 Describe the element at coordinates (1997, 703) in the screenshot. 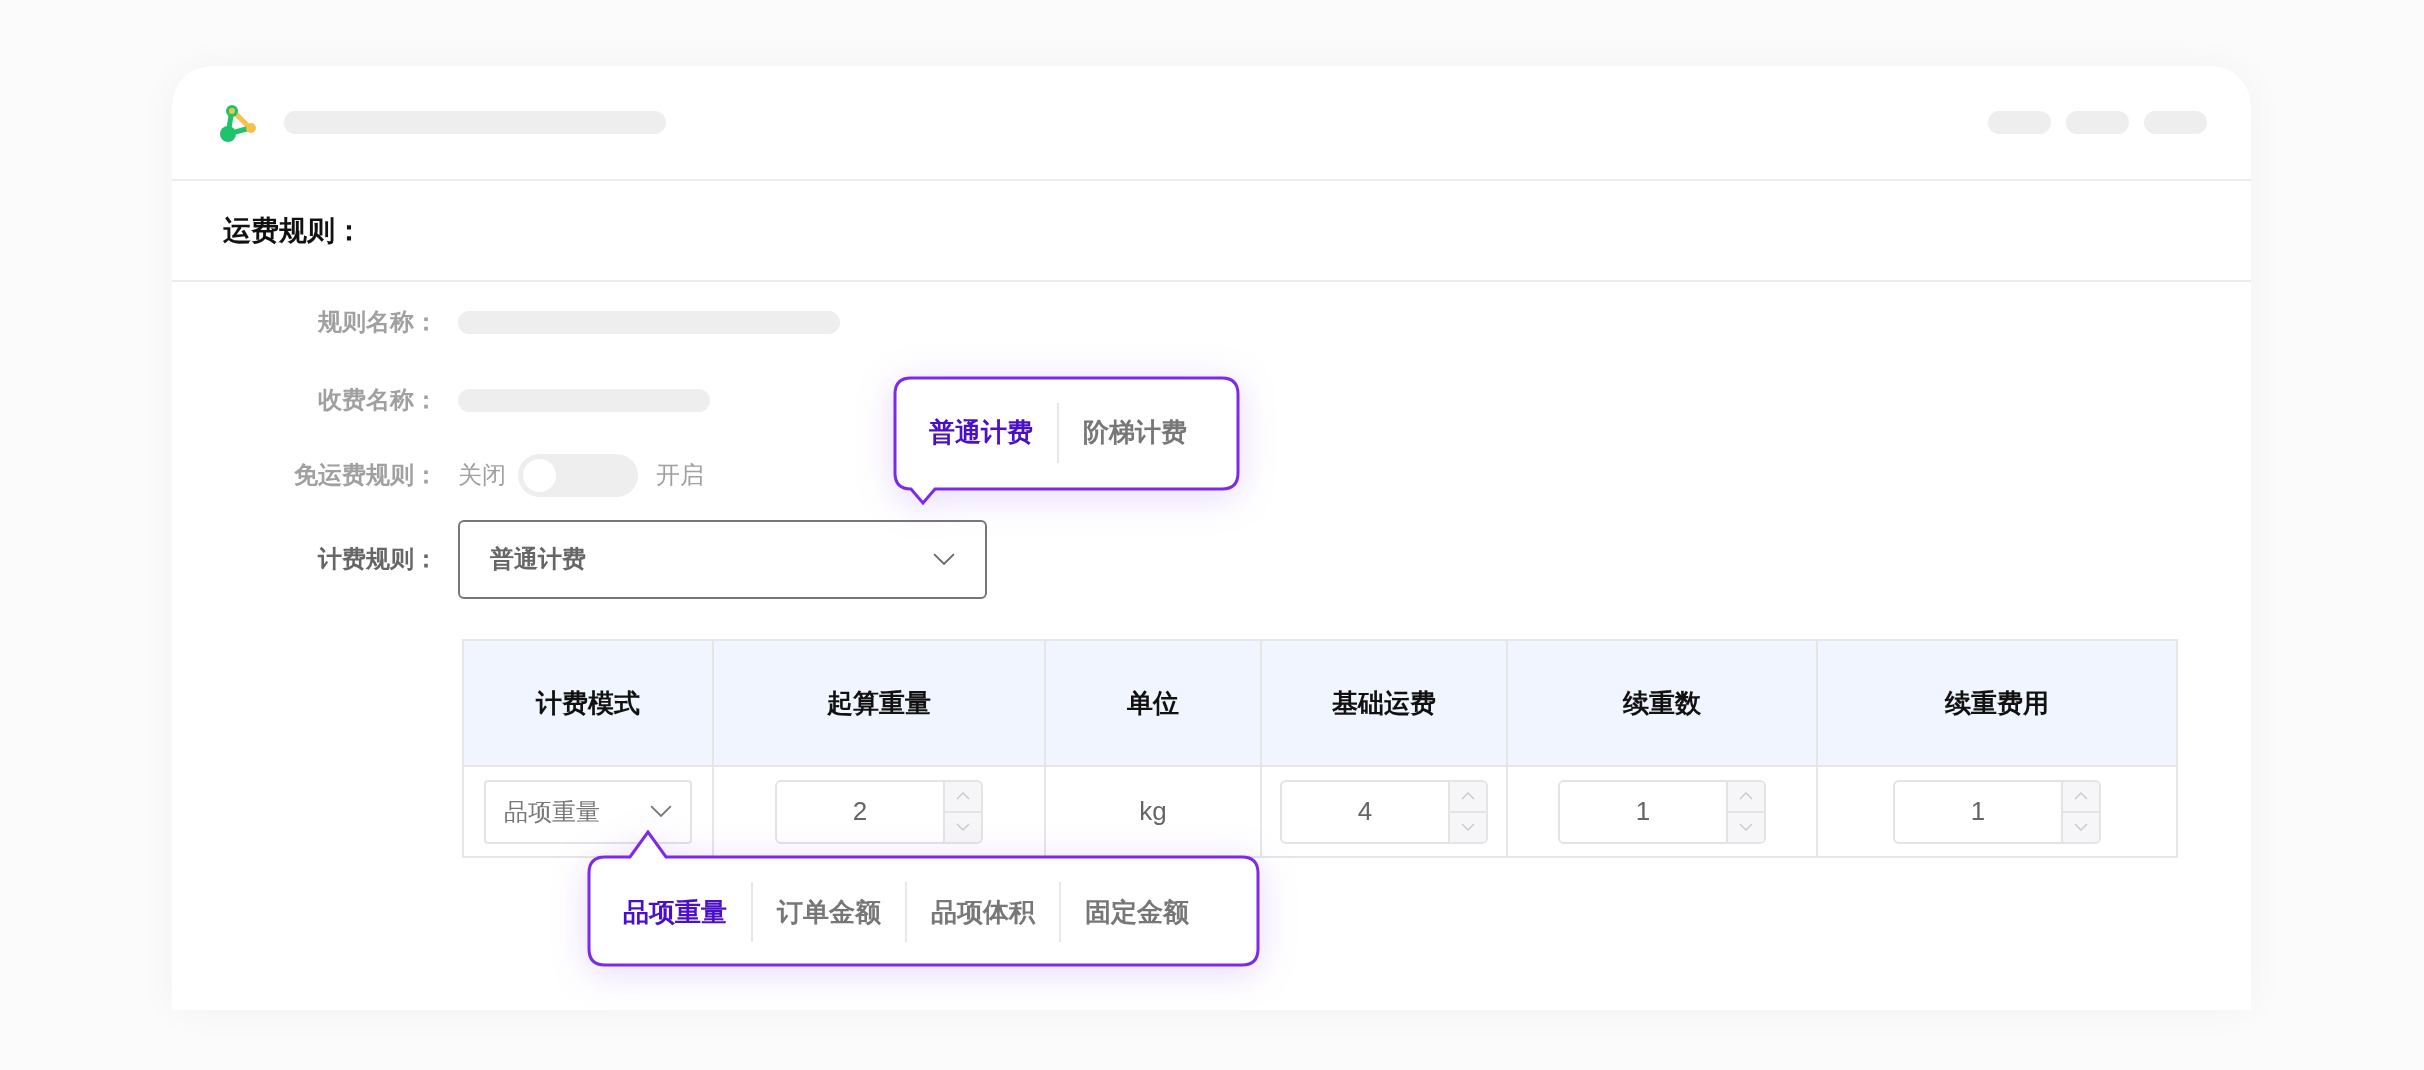

I see `column-header: 续重费用` at that location.